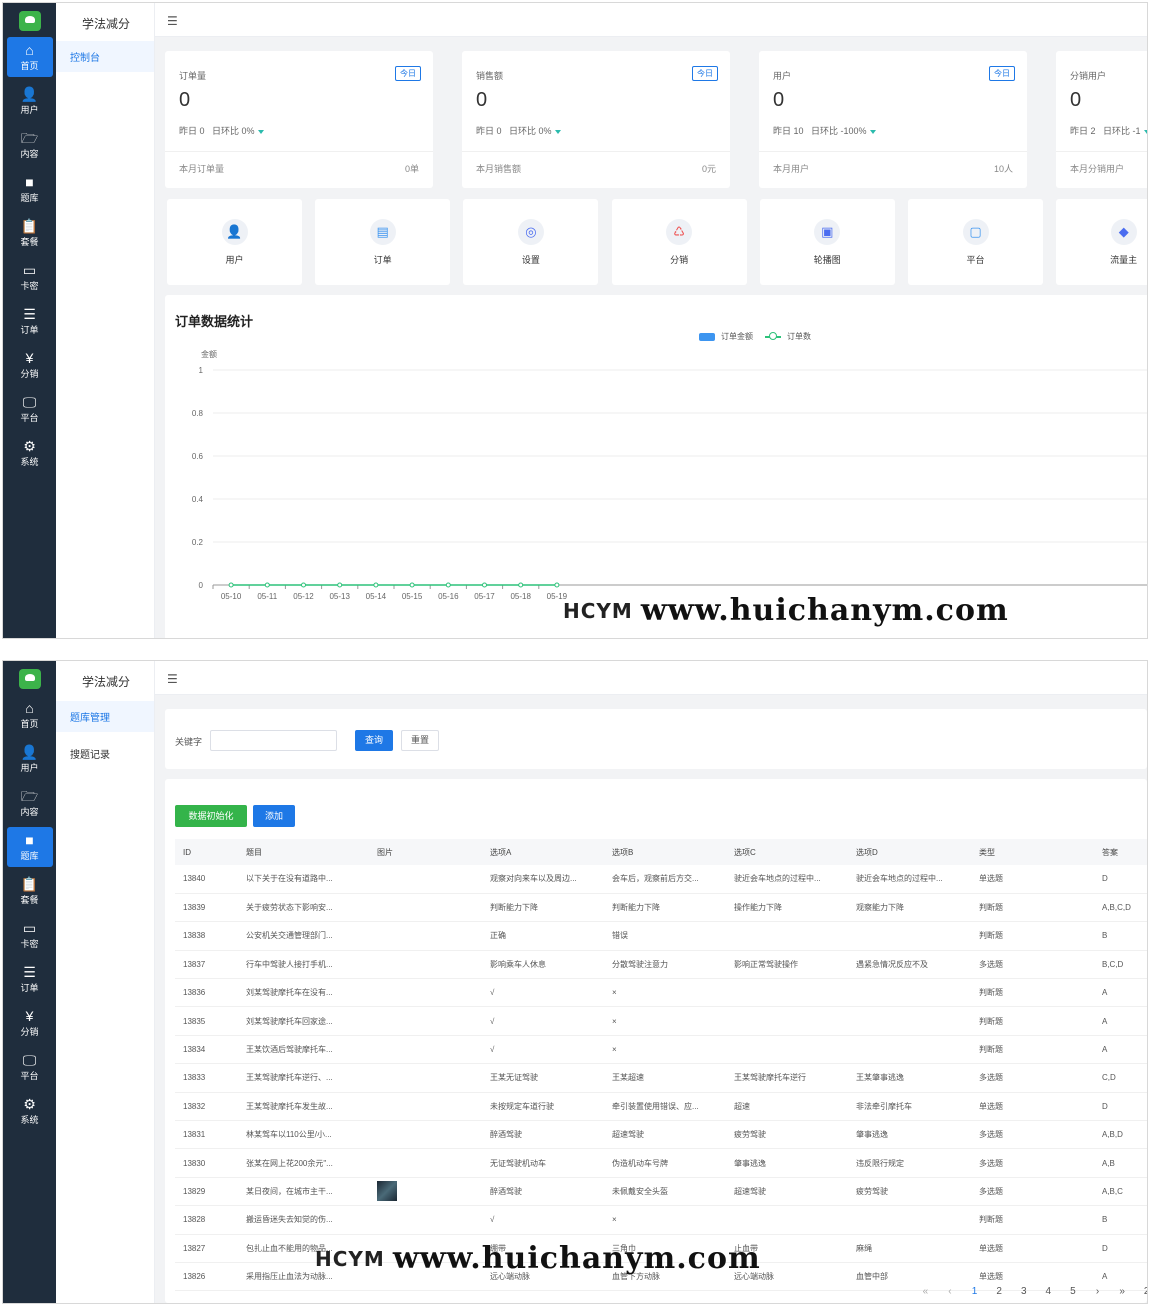  Describe the element at coordinates (198, 499) in the screenshot. I see `y-tick-label: 0.4` at that location.